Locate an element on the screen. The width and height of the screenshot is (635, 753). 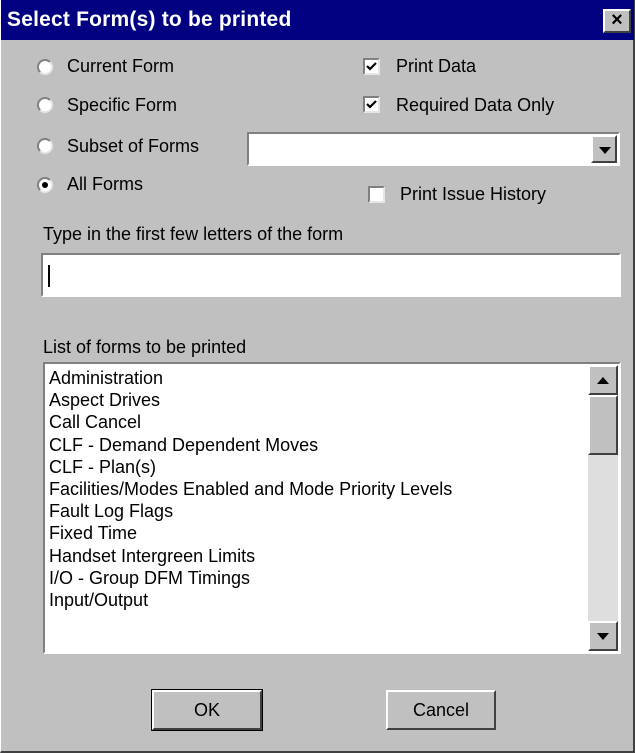
text-caret is located at coordinates (49, 276).